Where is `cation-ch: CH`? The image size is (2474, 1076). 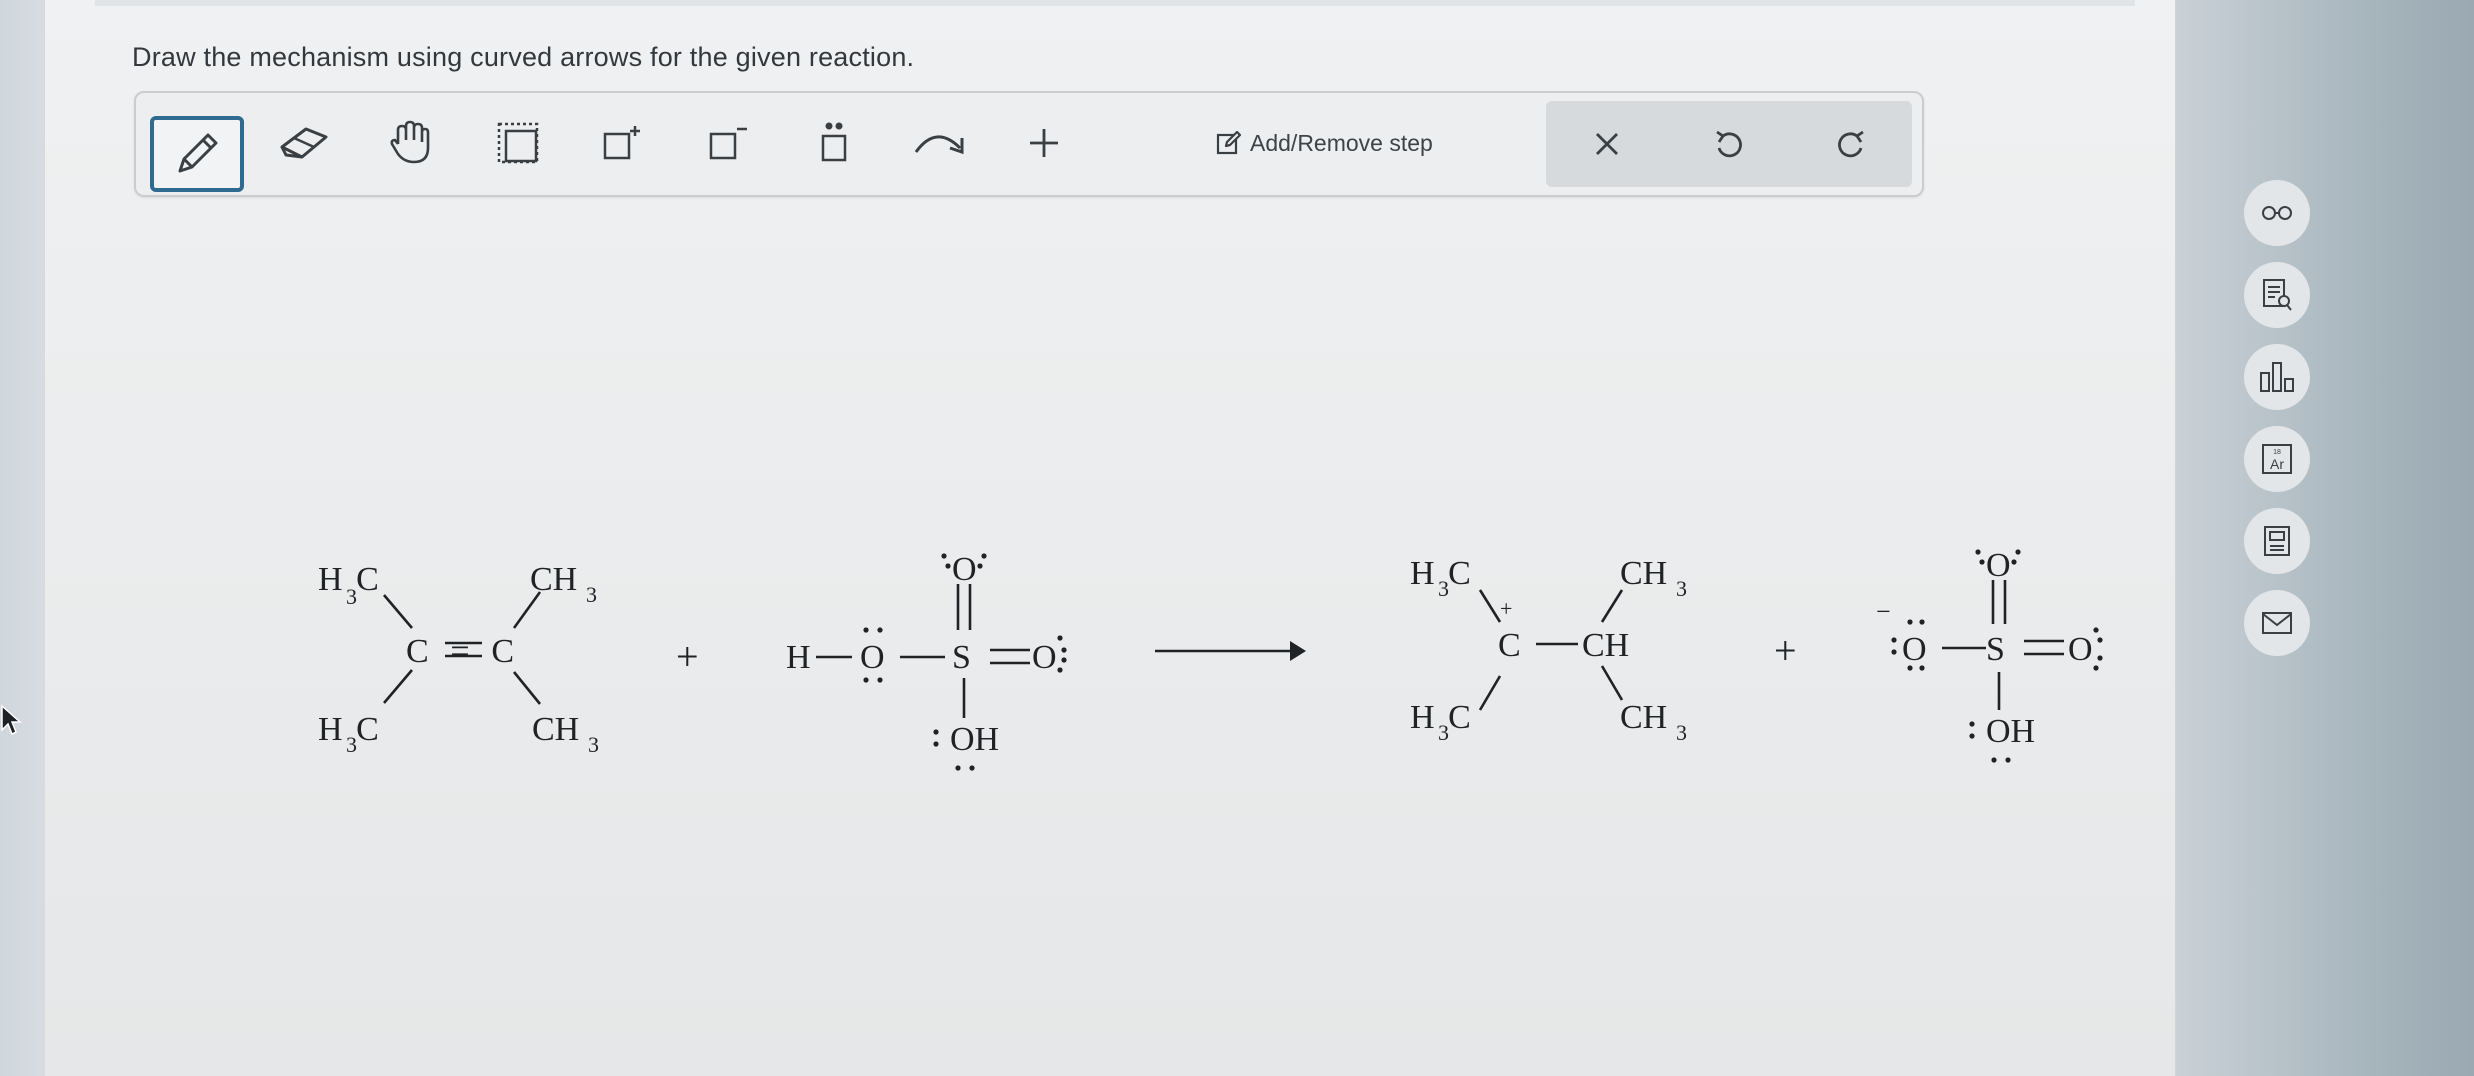 cation-ch: CH is located at coordinates (1605, 645).